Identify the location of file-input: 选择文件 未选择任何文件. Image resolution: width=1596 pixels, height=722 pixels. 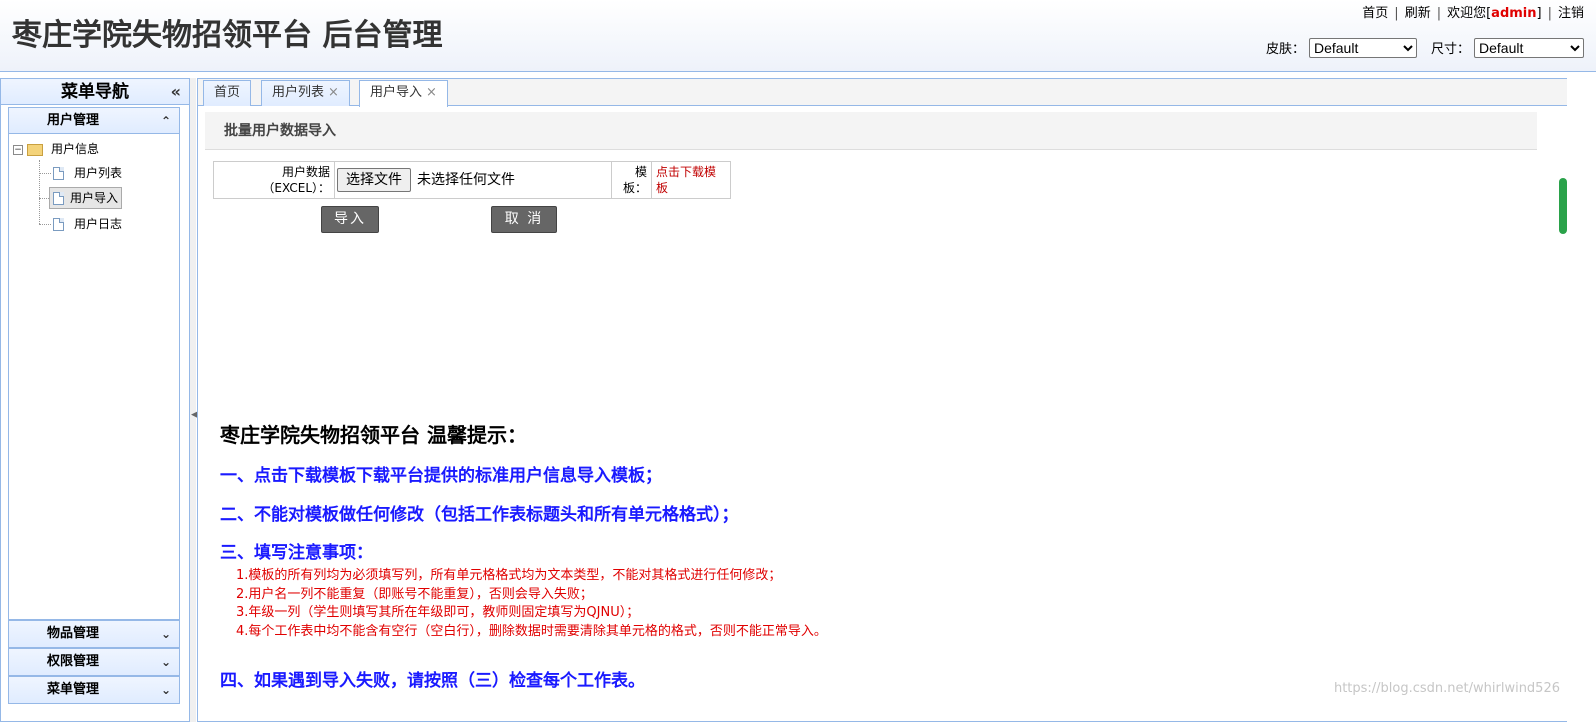
(473, 180).